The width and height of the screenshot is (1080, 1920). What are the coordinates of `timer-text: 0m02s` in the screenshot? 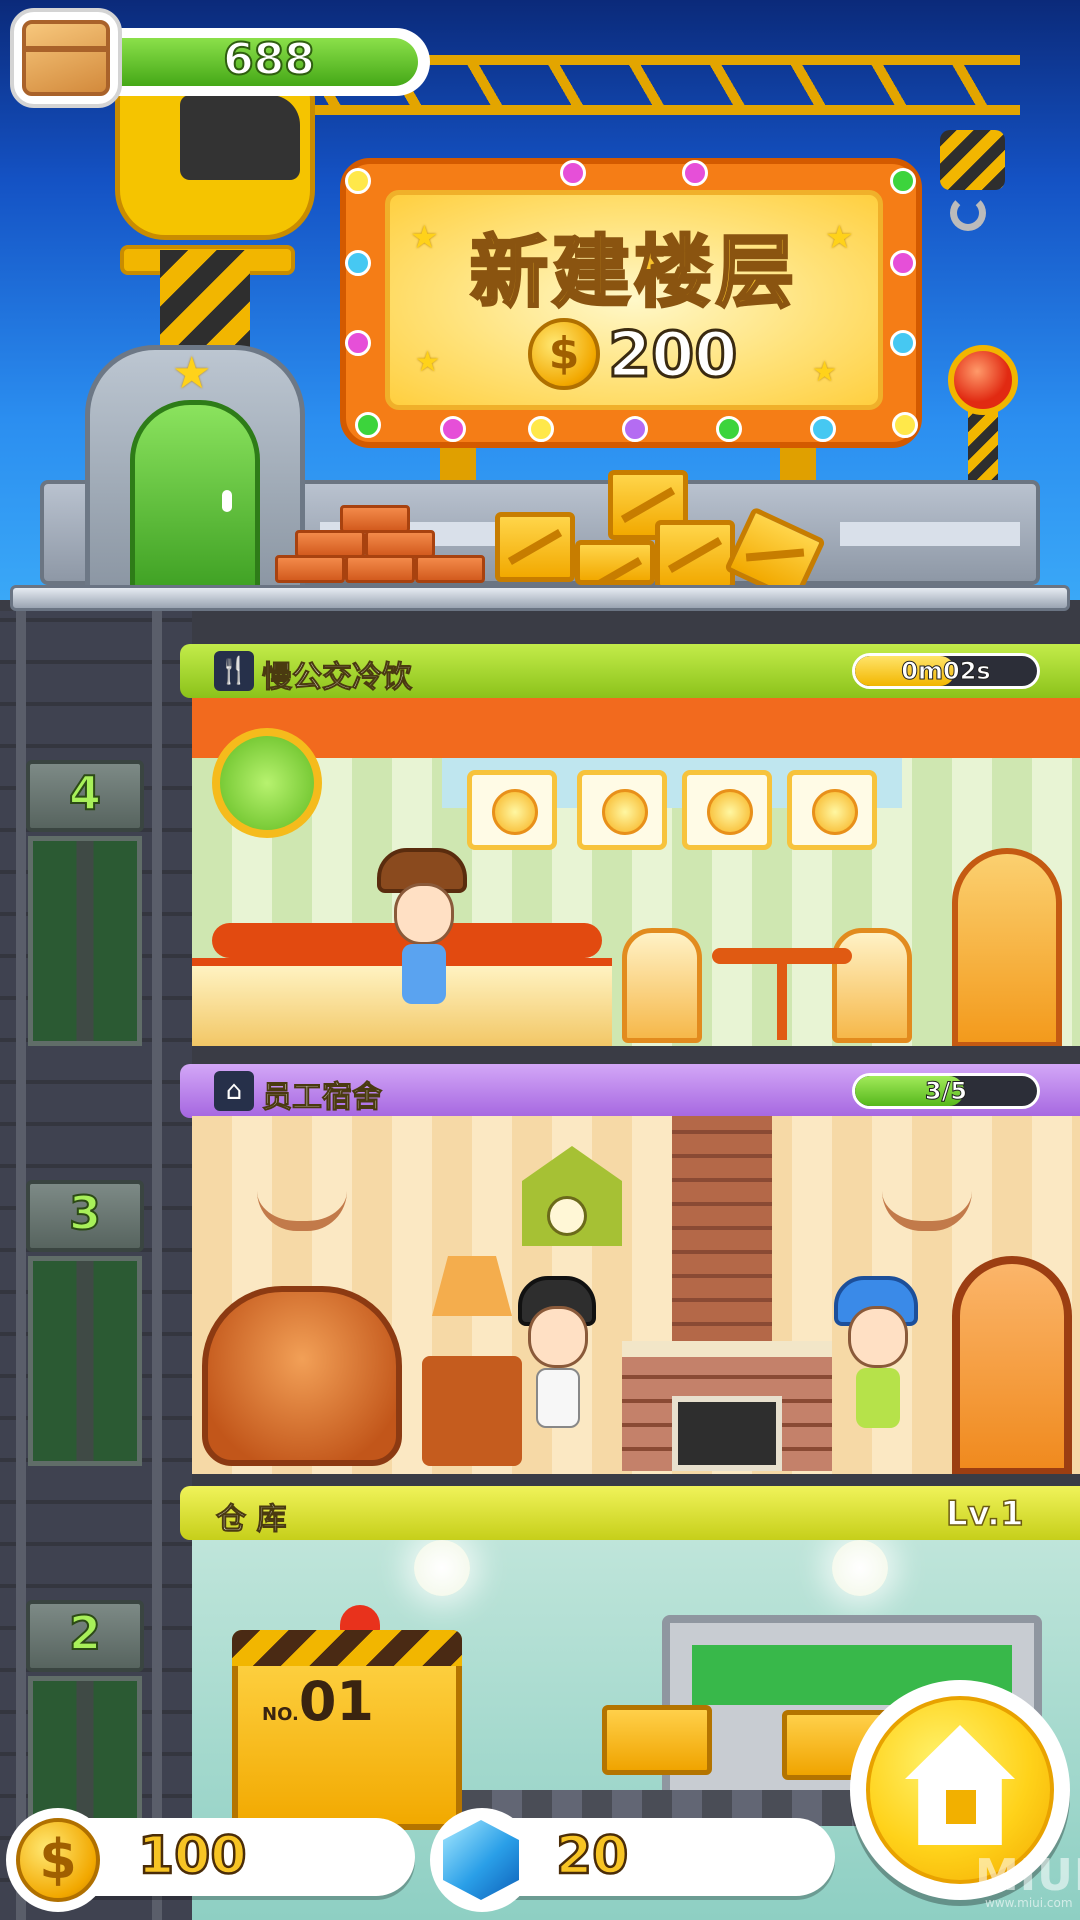 It's located at (946, 671).